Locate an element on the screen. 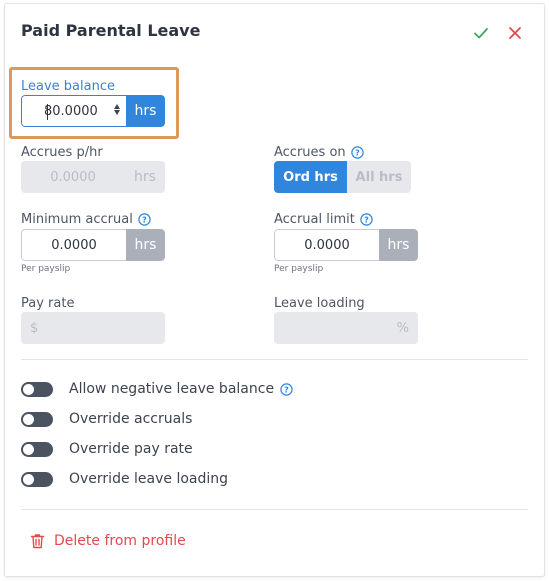  leave-balance-input: 80.0000 is located at coordinates (73, 111).